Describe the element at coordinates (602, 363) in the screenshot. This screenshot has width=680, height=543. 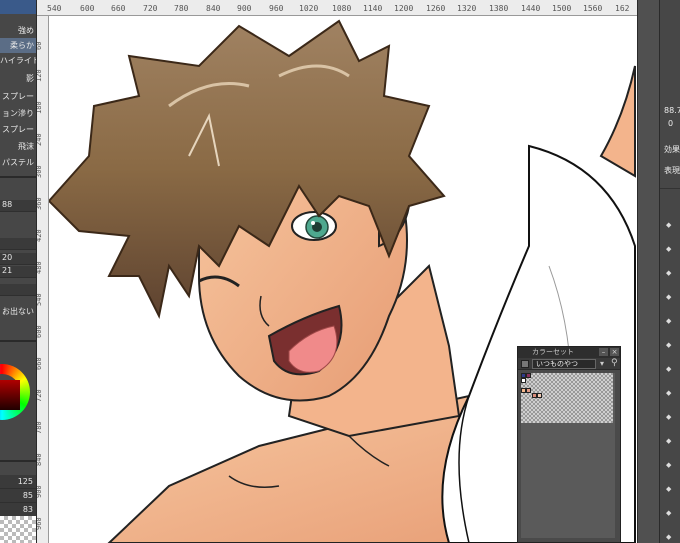
I see `chevron-down-icon: ▾` at that location.